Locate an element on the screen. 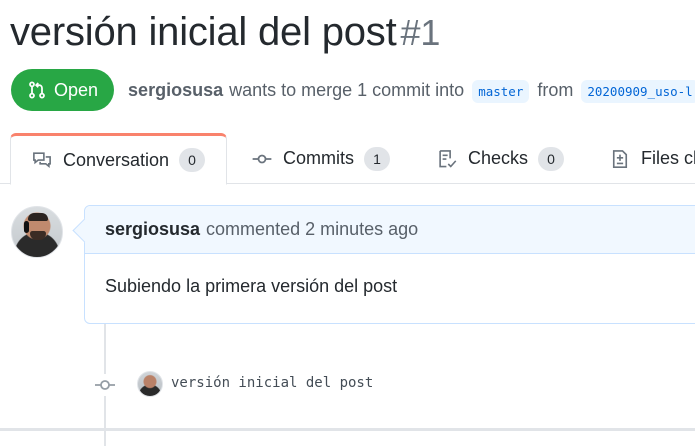  comment-body: Subiendo la primera versión del post is located at coordinates (251, 286).